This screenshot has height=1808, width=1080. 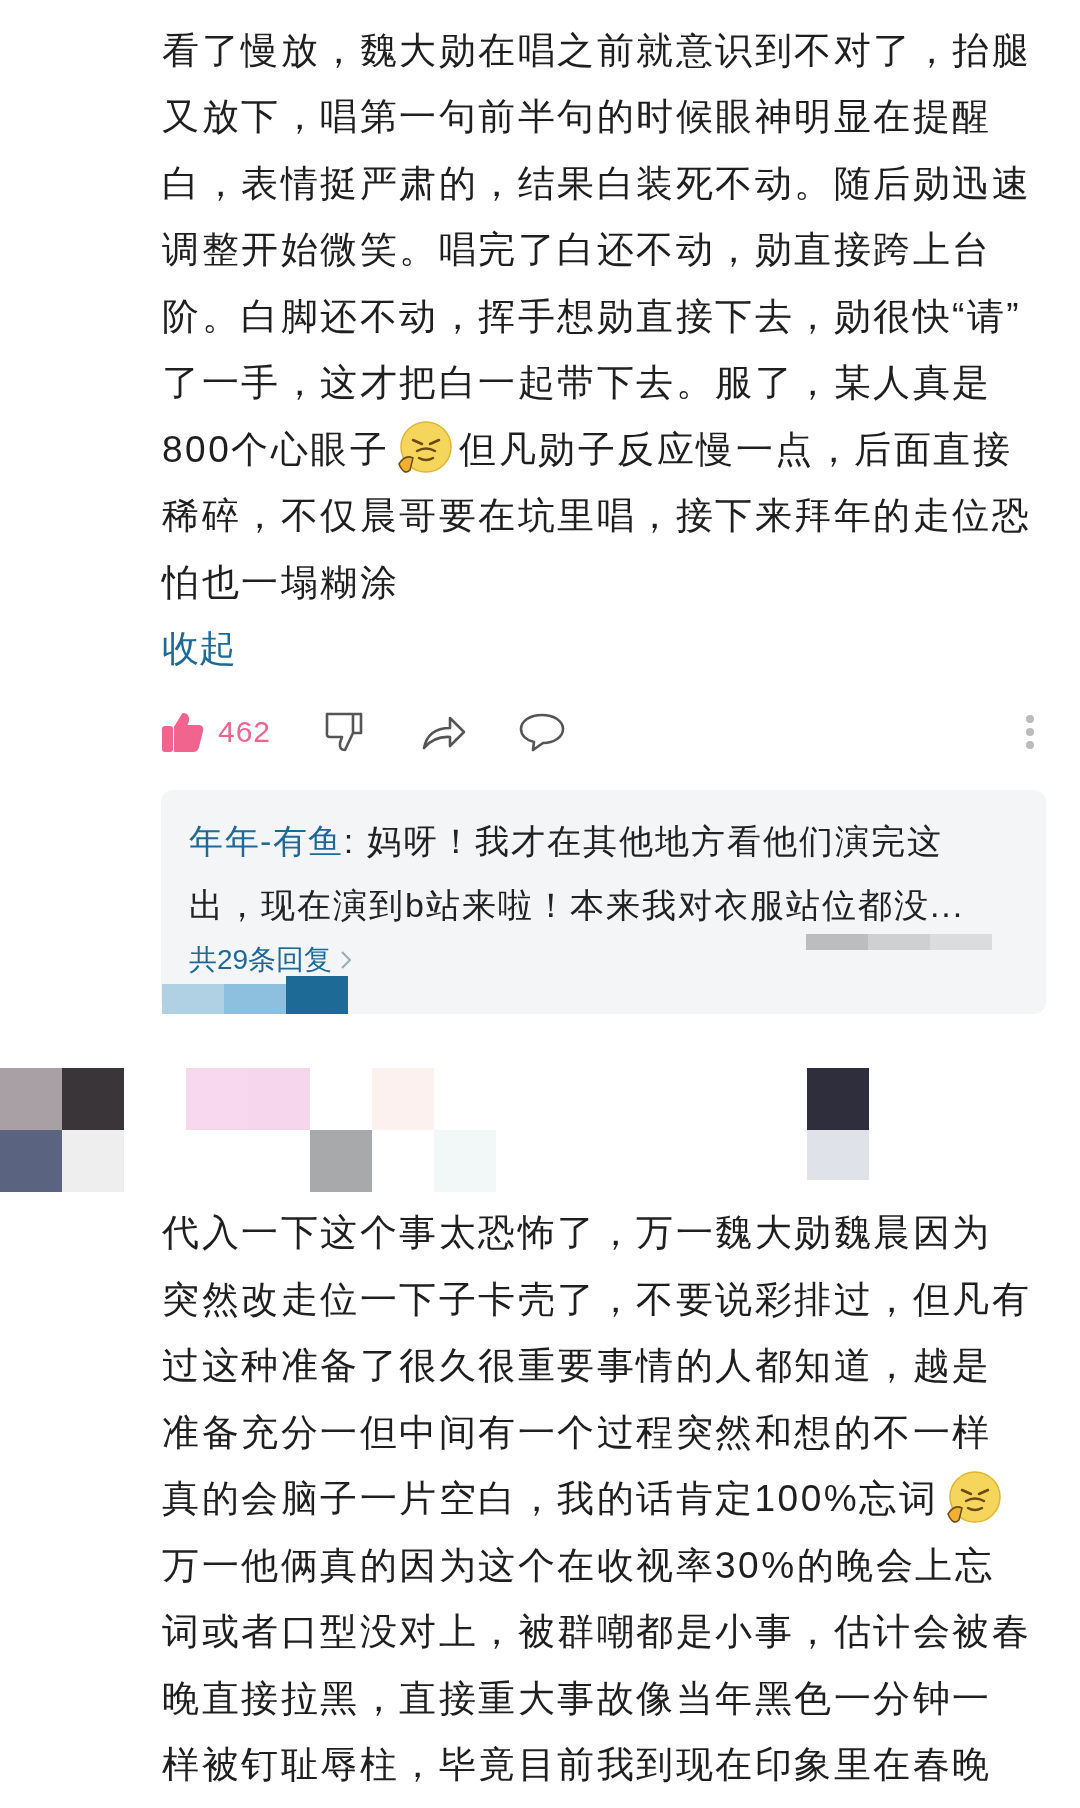 I want to click on reply-text: : 妈呀！我才在其他地方看他们演完这, so click(x=643, y=841).